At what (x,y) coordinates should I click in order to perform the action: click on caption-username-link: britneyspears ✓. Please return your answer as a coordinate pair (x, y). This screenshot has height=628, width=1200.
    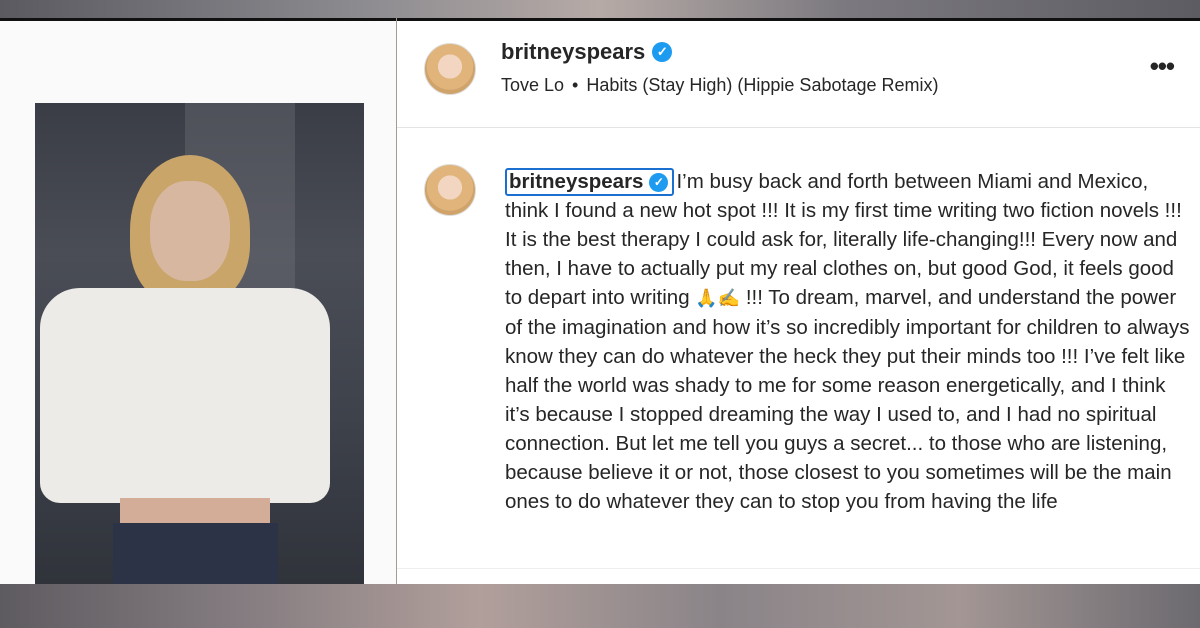
    Looking at the image, I should click on (590, 182).